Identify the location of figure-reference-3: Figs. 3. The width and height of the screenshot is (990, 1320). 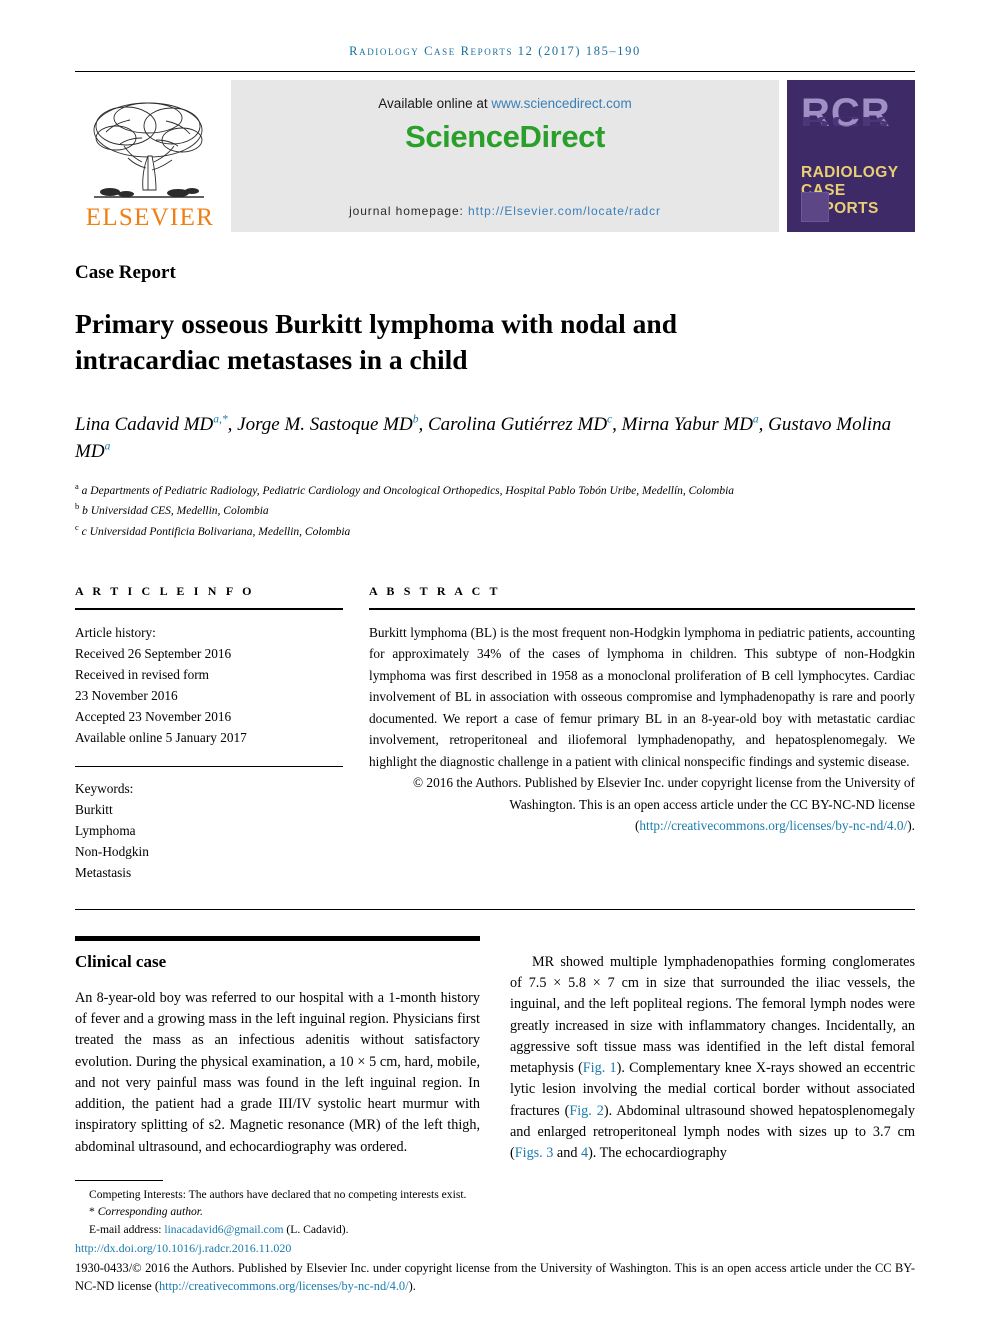
(534, 1153).